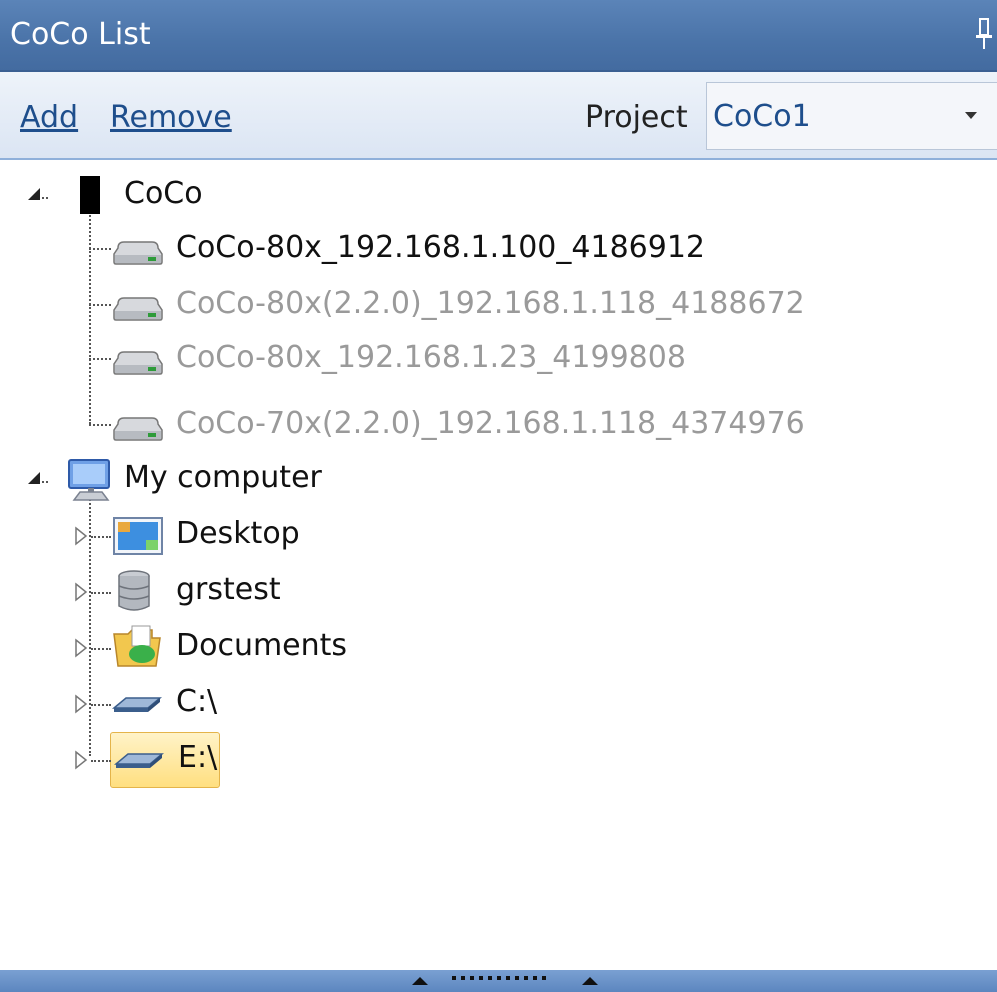 Image resolution: width=997 pixels, height=992 pixels. What do you see at coordinates (198, 757) in the screenshot?
I see `tree-label: E:\` at bounding box center [198, 757].